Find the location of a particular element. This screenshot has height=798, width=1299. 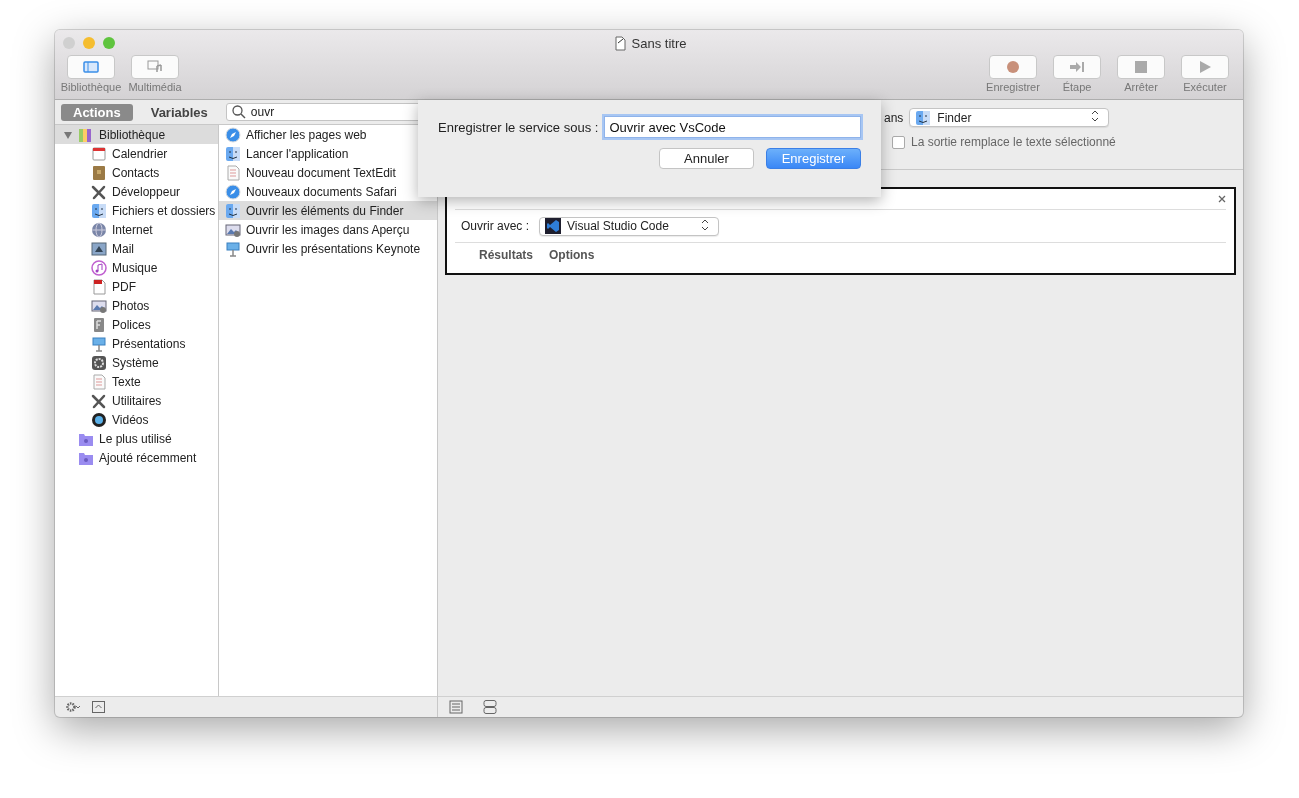

gear-icon is located at coordinates (99, 362).